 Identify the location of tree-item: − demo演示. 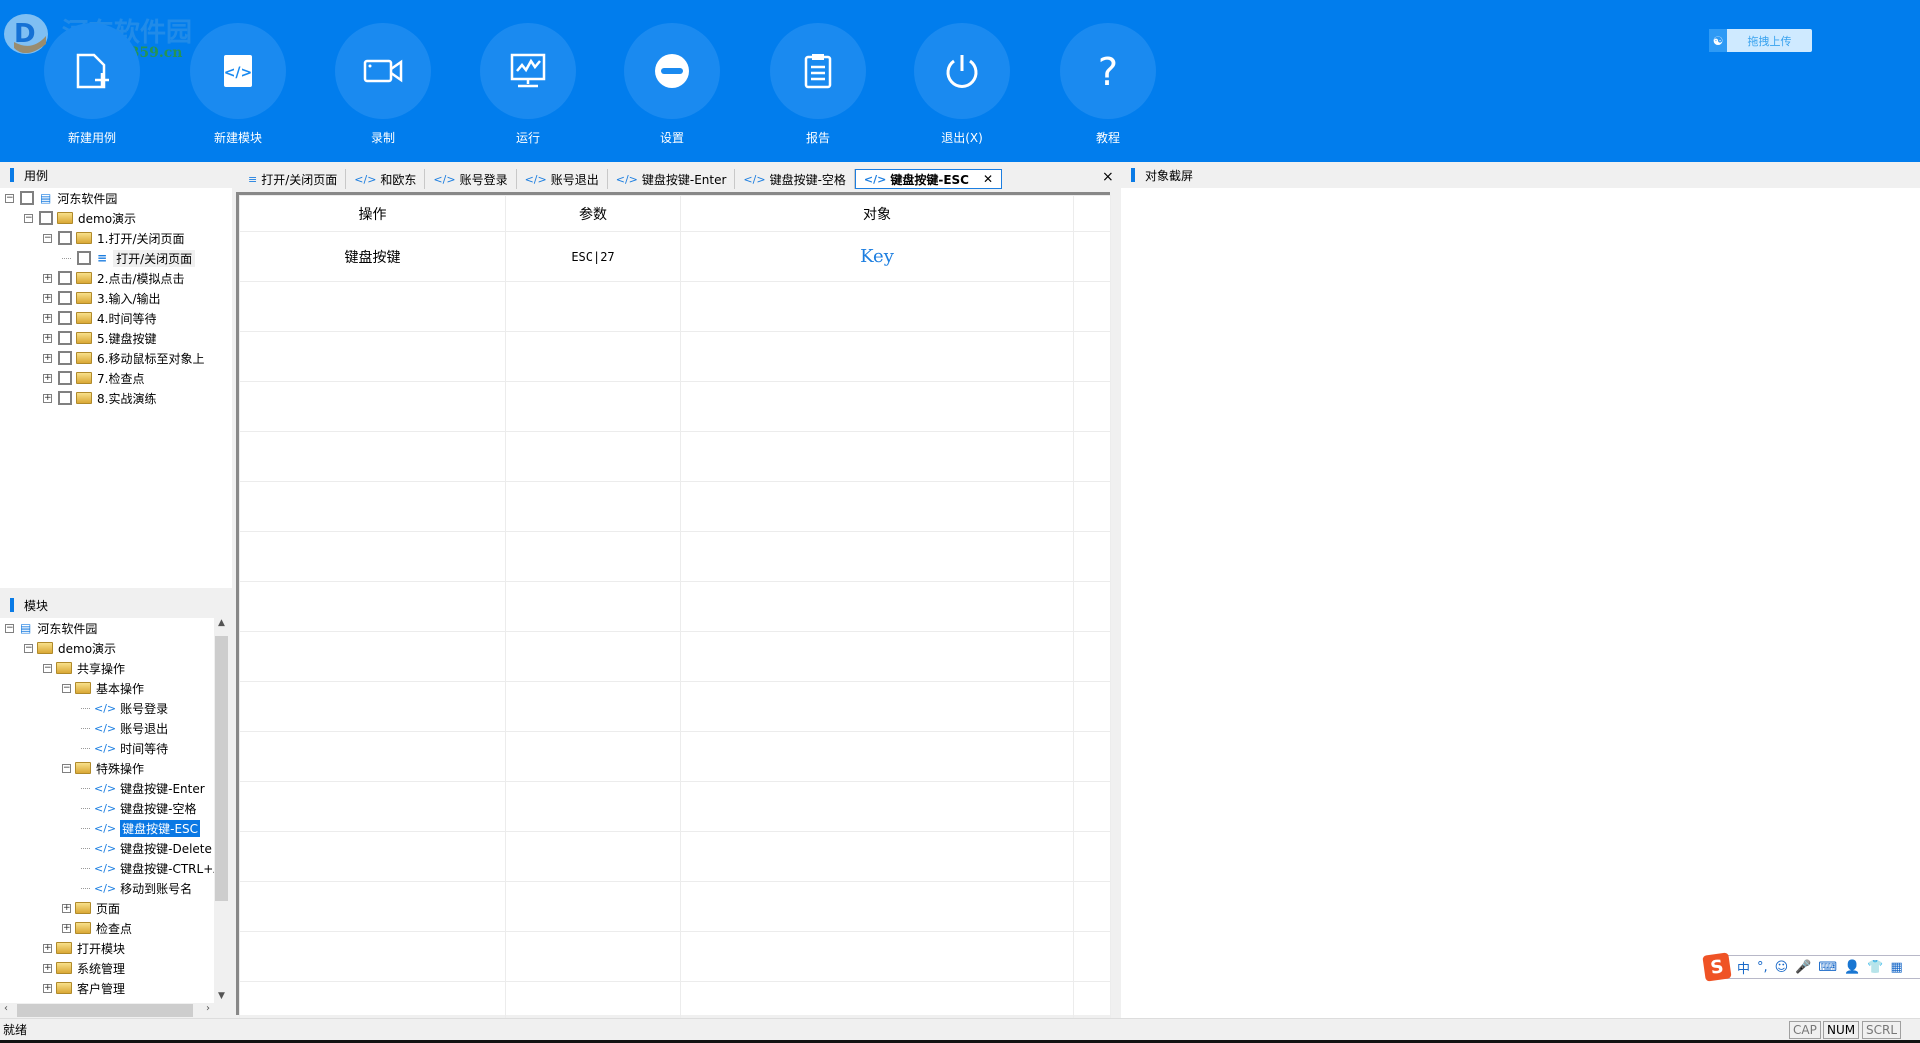
(80, 218).